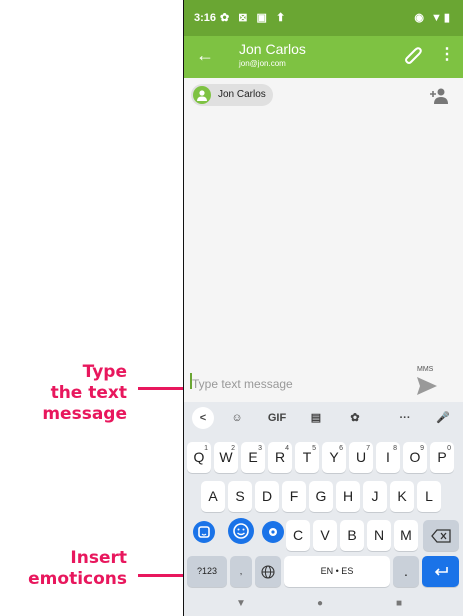 The height and width of the screenshot is (616, 463). Describe the element at coordinates (443, 418) in the screenshot. I see `microphone-icon: 🎤` at that location.